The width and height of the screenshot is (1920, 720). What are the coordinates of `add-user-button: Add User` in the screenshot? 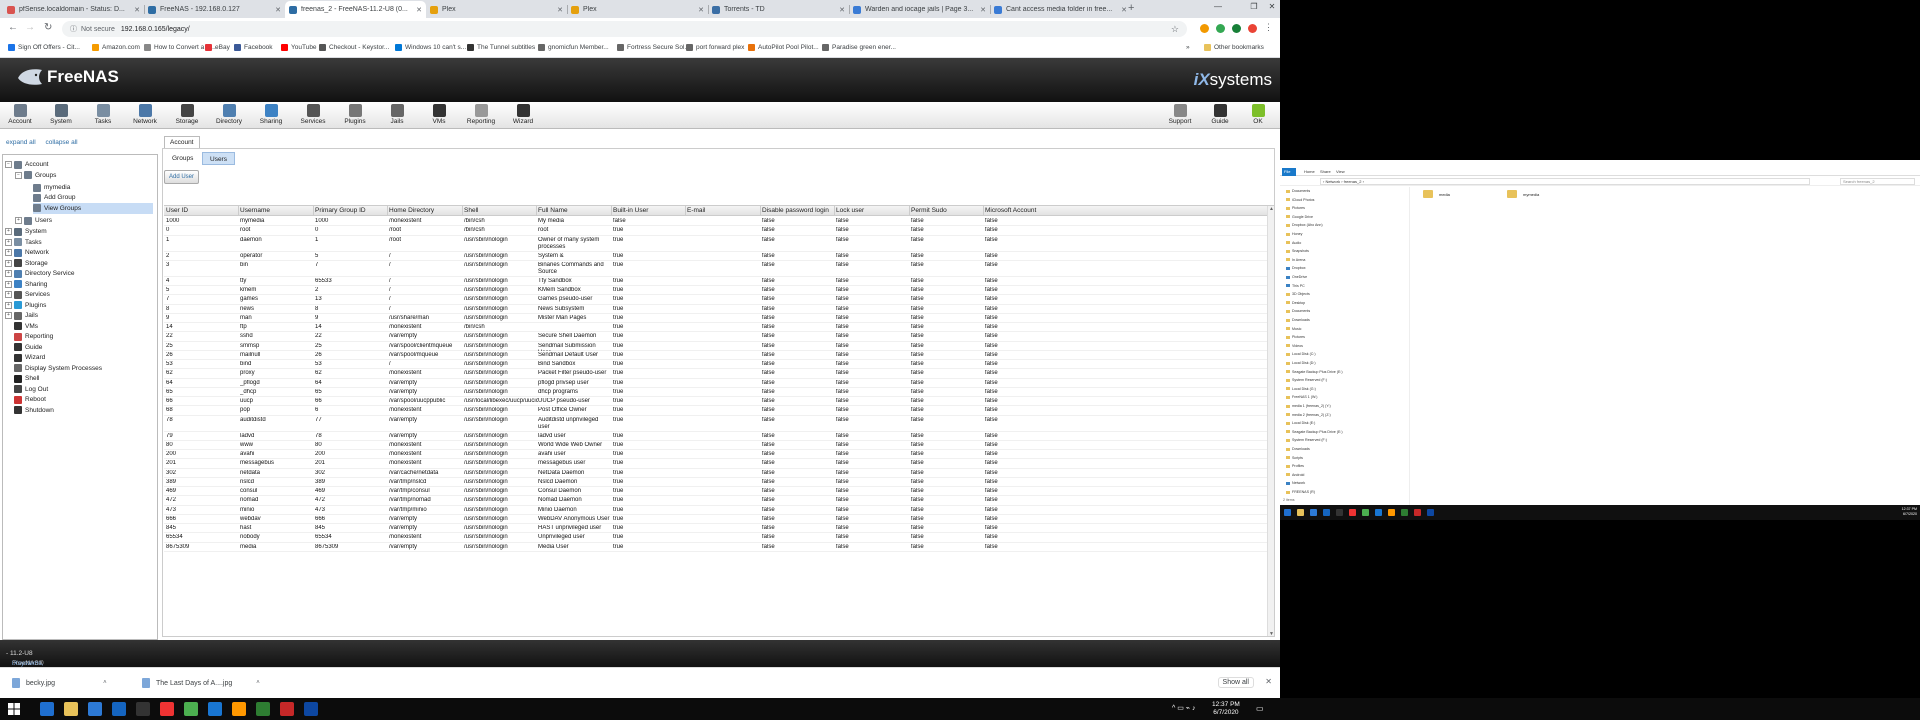 It's located at (182, 177).